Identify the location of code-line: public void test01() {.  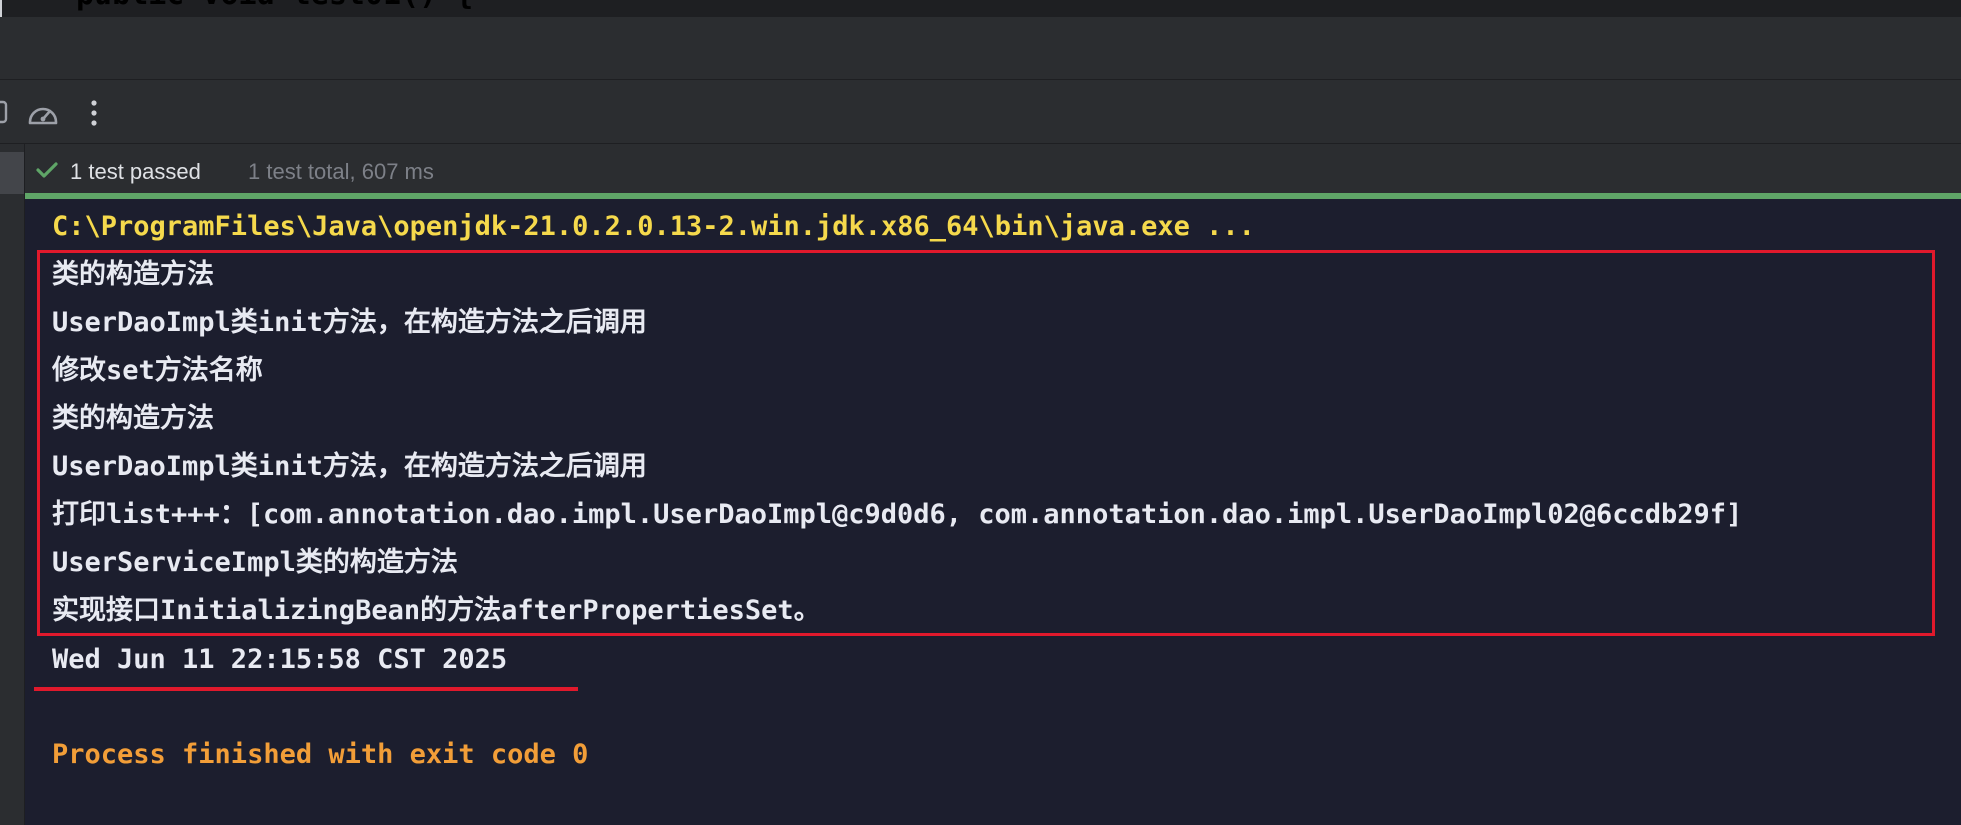
(274, 6).